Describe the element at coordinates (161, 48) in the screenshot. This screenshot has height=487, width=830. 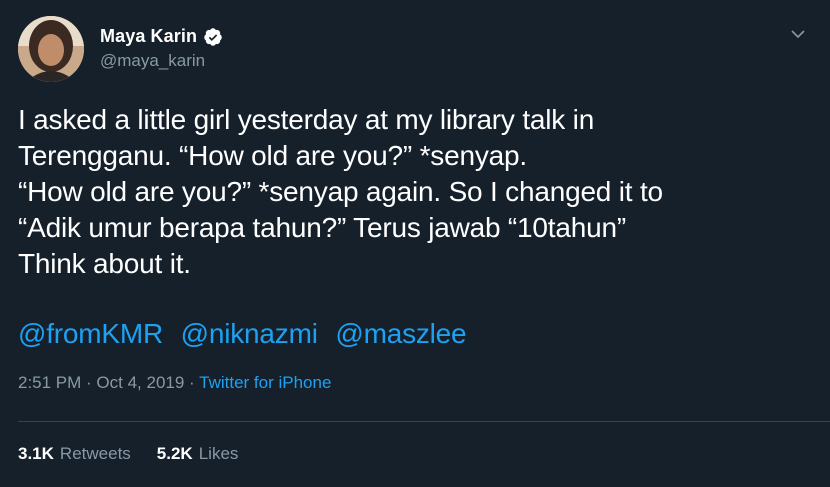
I see `author-names: Maya Karin @maya_karin` at that location.